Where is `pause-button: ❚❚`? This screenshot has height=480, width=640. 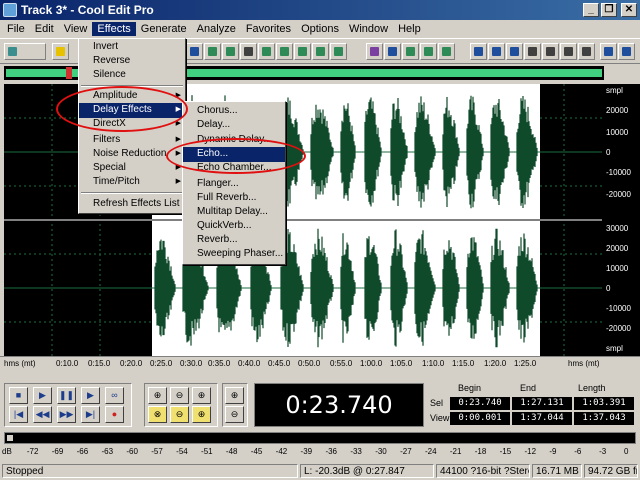 pause-button: ❚❚ is located at coordinates (66, 395).